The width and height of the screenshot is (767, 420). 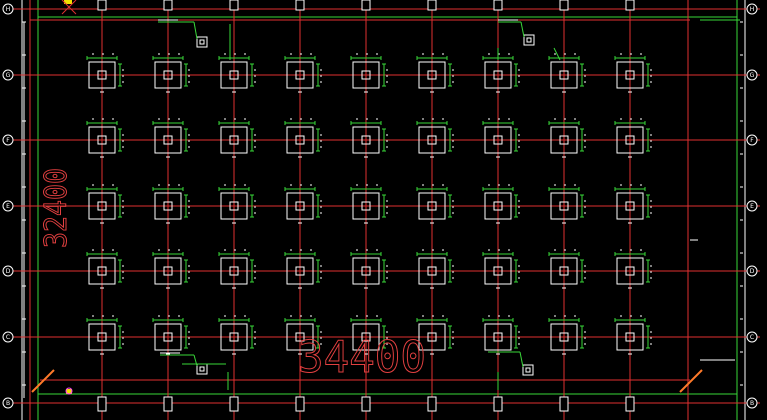 What do you see at coordinates (362, 357) in the screenshot?
I see `overall-dimension-horizontal: 34400` at bounding box center [362, 357].